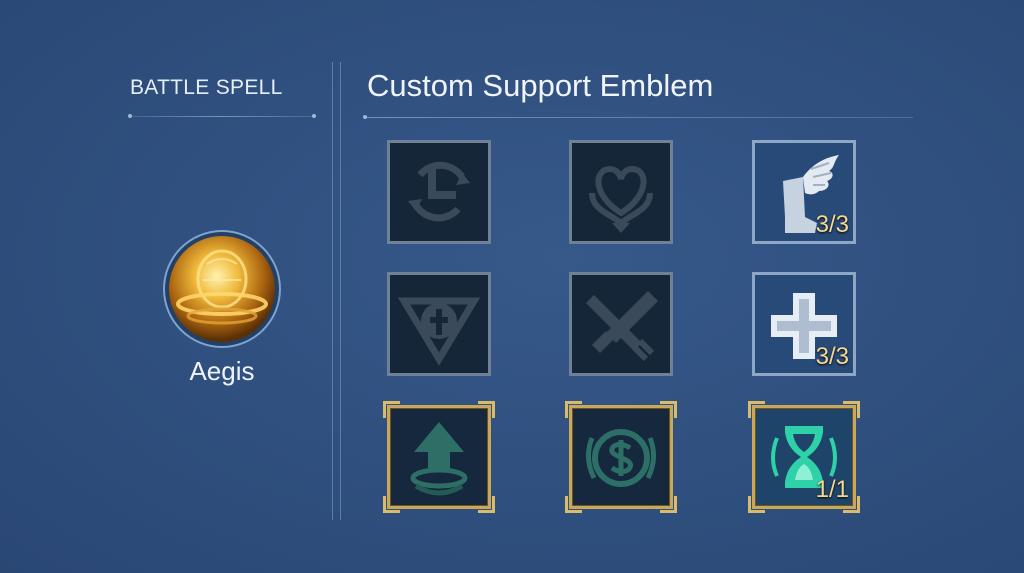 Image resolution: width=1024 pixels, height=573 pixels. I want to click on battle-spell-divider, so click(222, 116).